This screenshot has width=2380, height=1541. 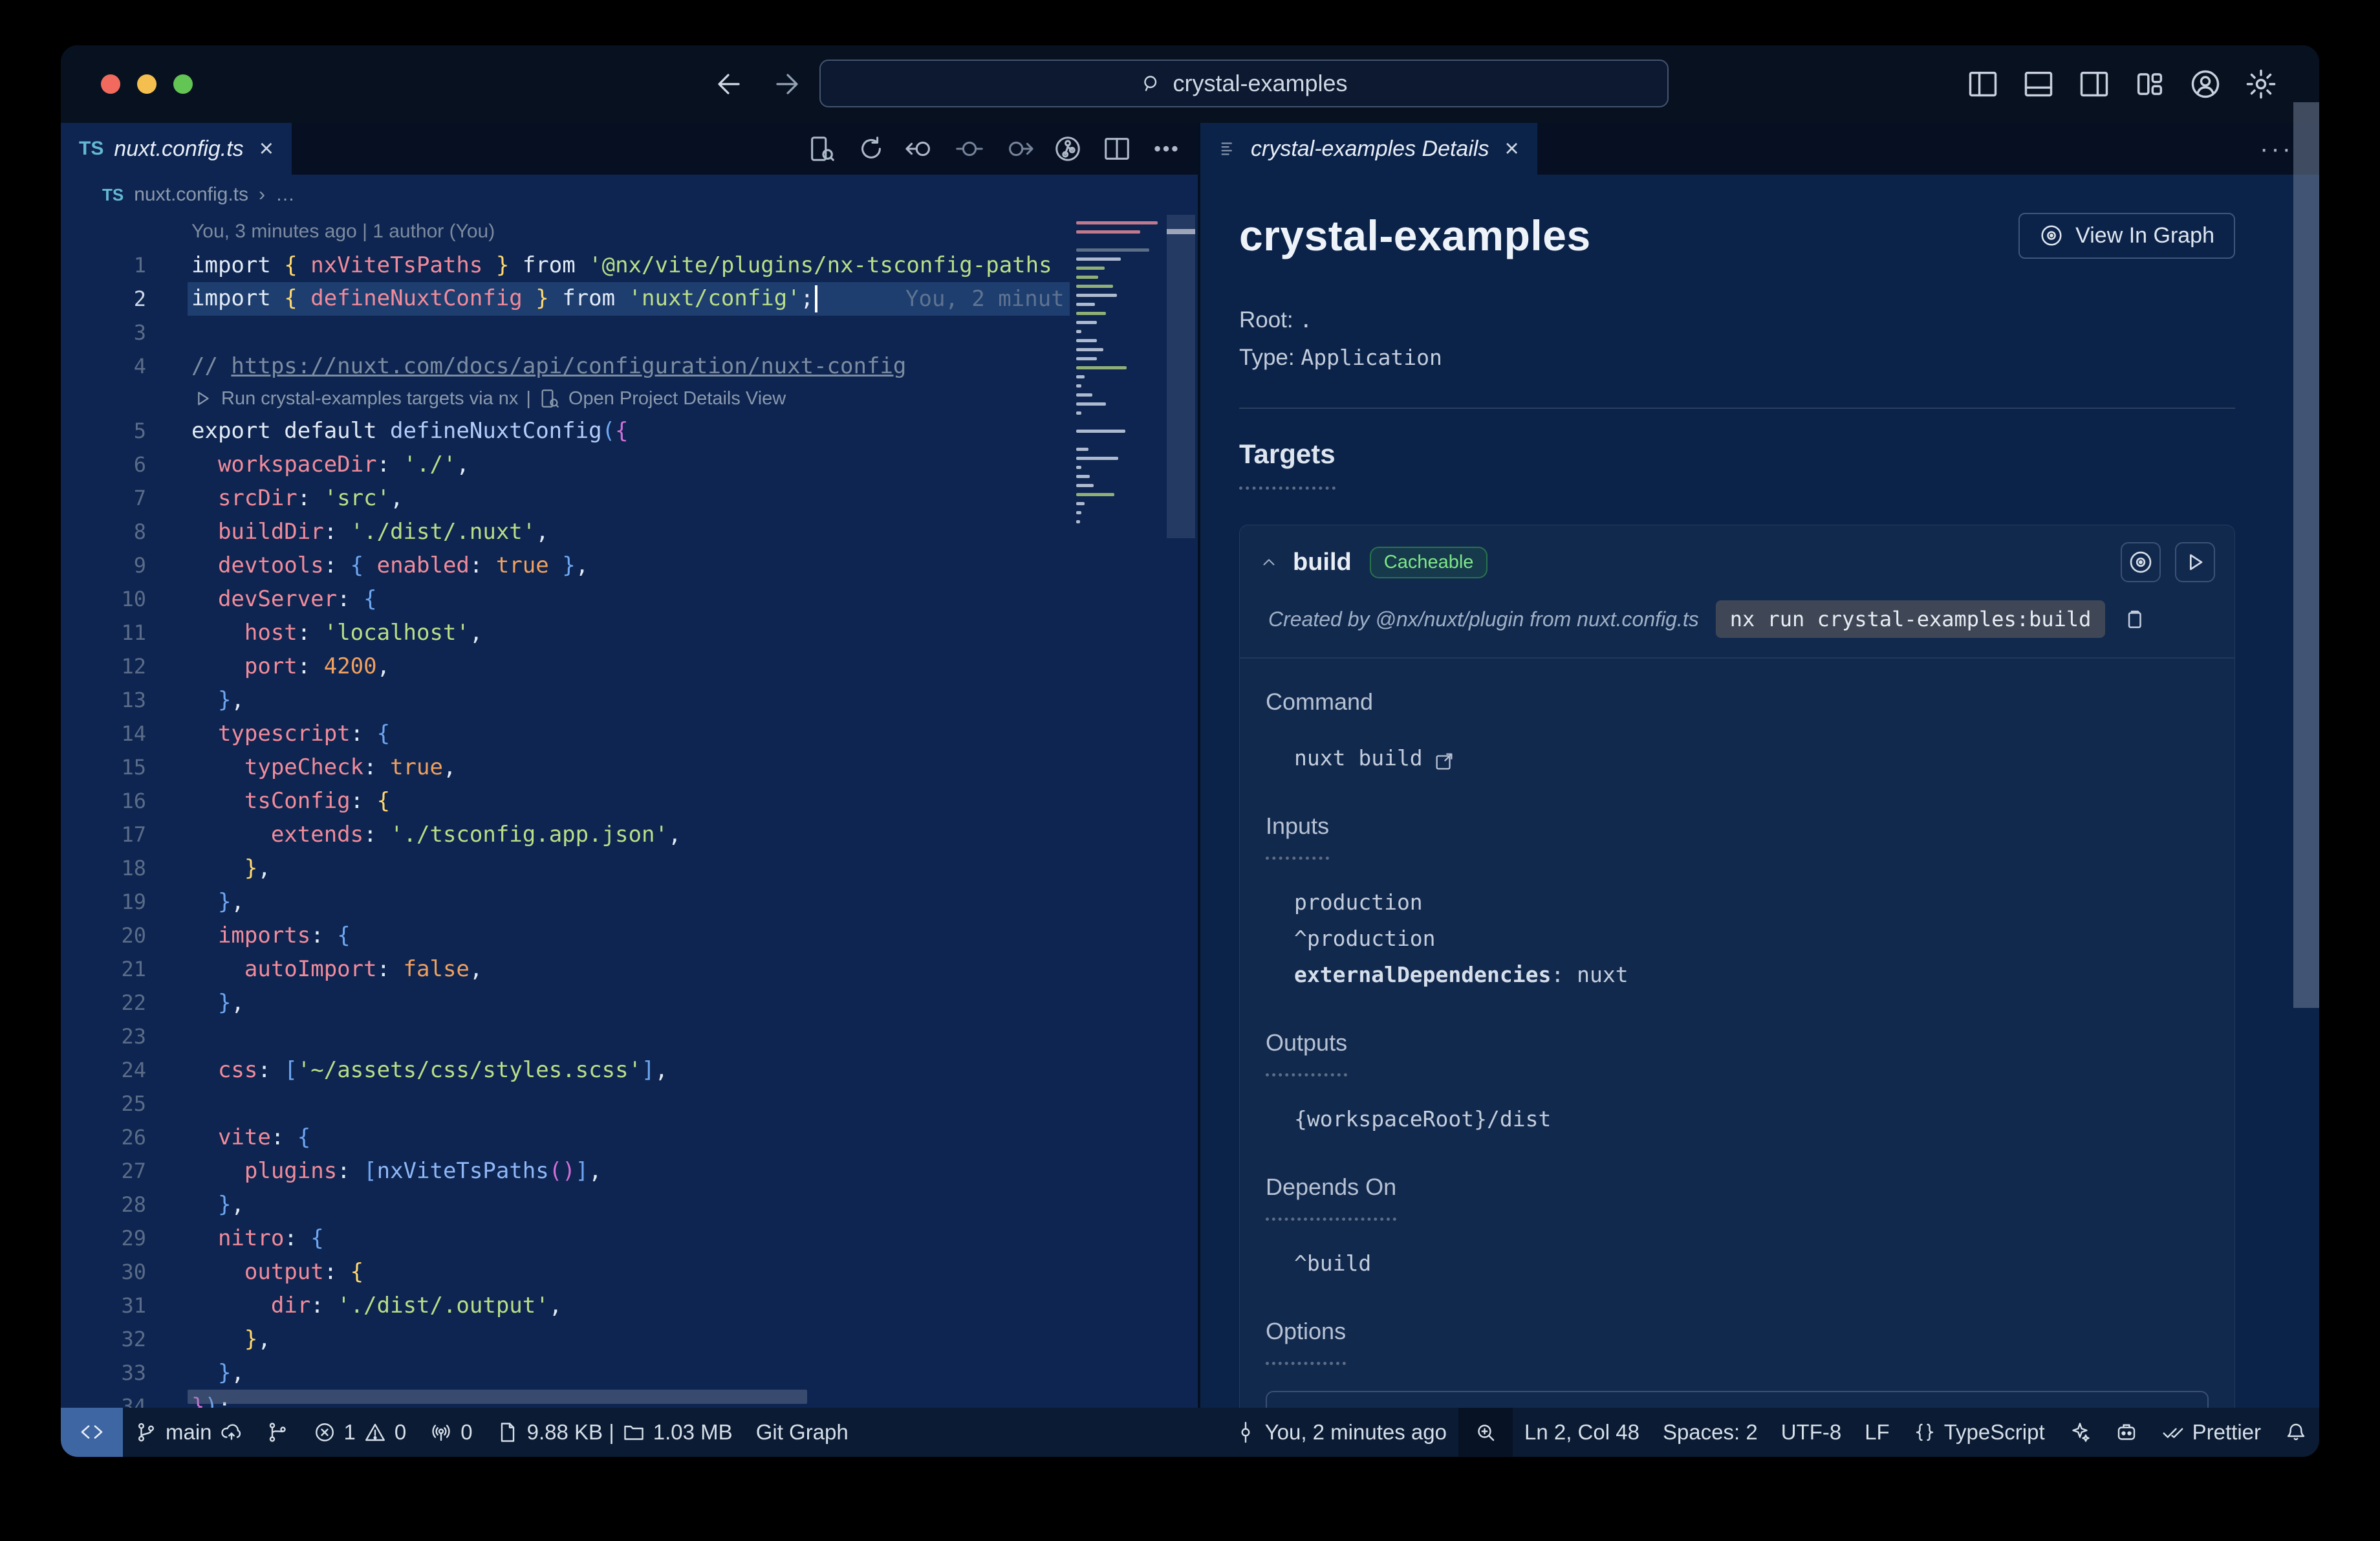 I want to click on minimize-window-button, so click(x=147, y=84).